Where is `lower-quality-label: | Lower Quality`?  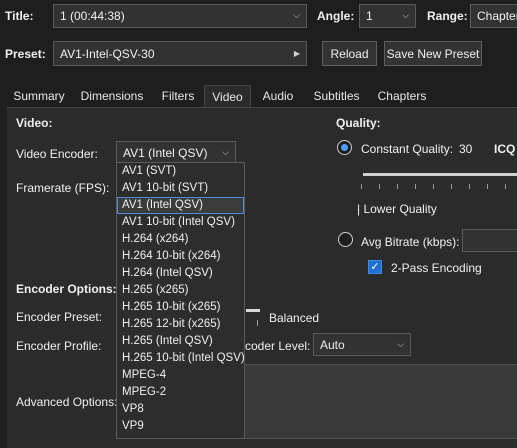 lower-quality-label: | Lower Quality is located at coordinates (397, 209).